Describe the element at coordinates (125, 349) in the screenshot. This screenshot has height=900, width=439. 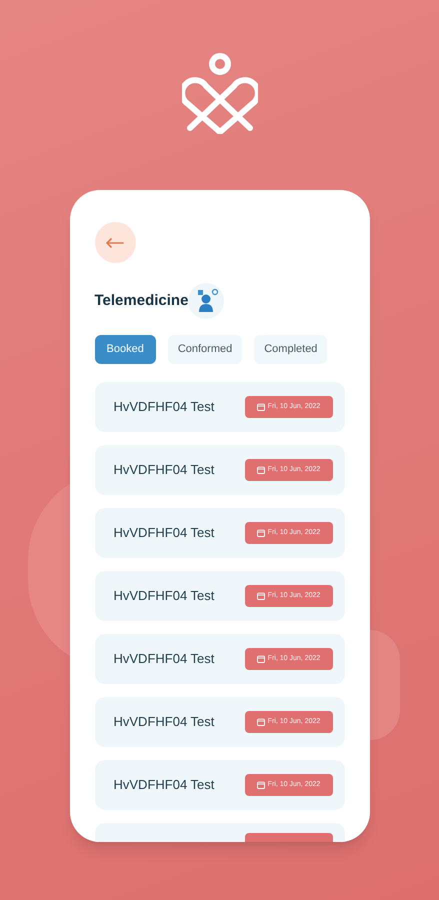
I see `tab: Booked` at that location.